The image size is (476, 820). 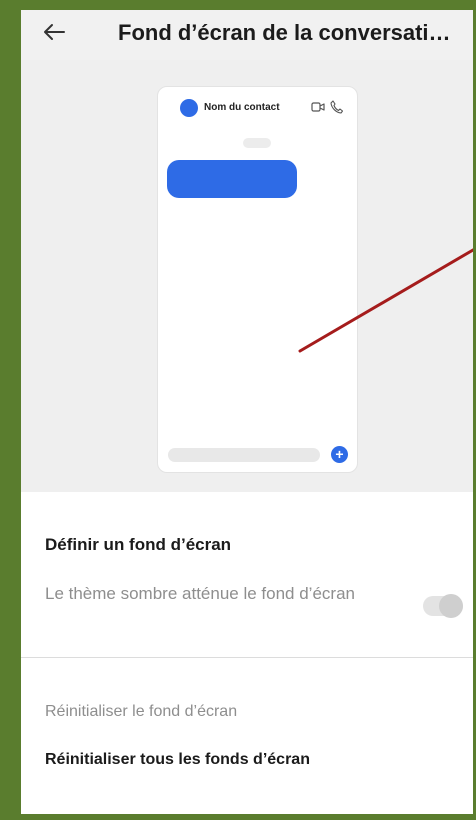 I want to click on add-icon: +, so click(x=339, y=454).